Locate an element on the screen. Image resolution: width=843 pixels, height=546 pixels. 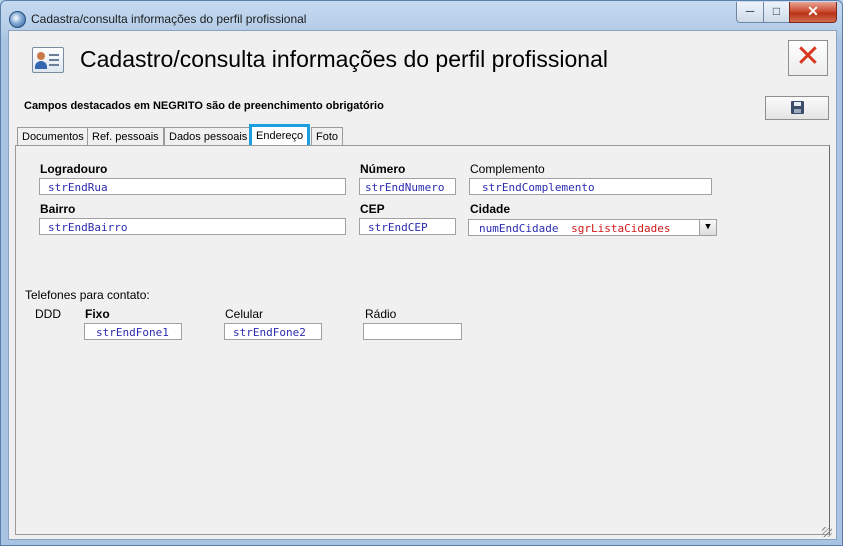
tab-ref-pessoais: Ref. pessoais is located at coordinates (125, 136).